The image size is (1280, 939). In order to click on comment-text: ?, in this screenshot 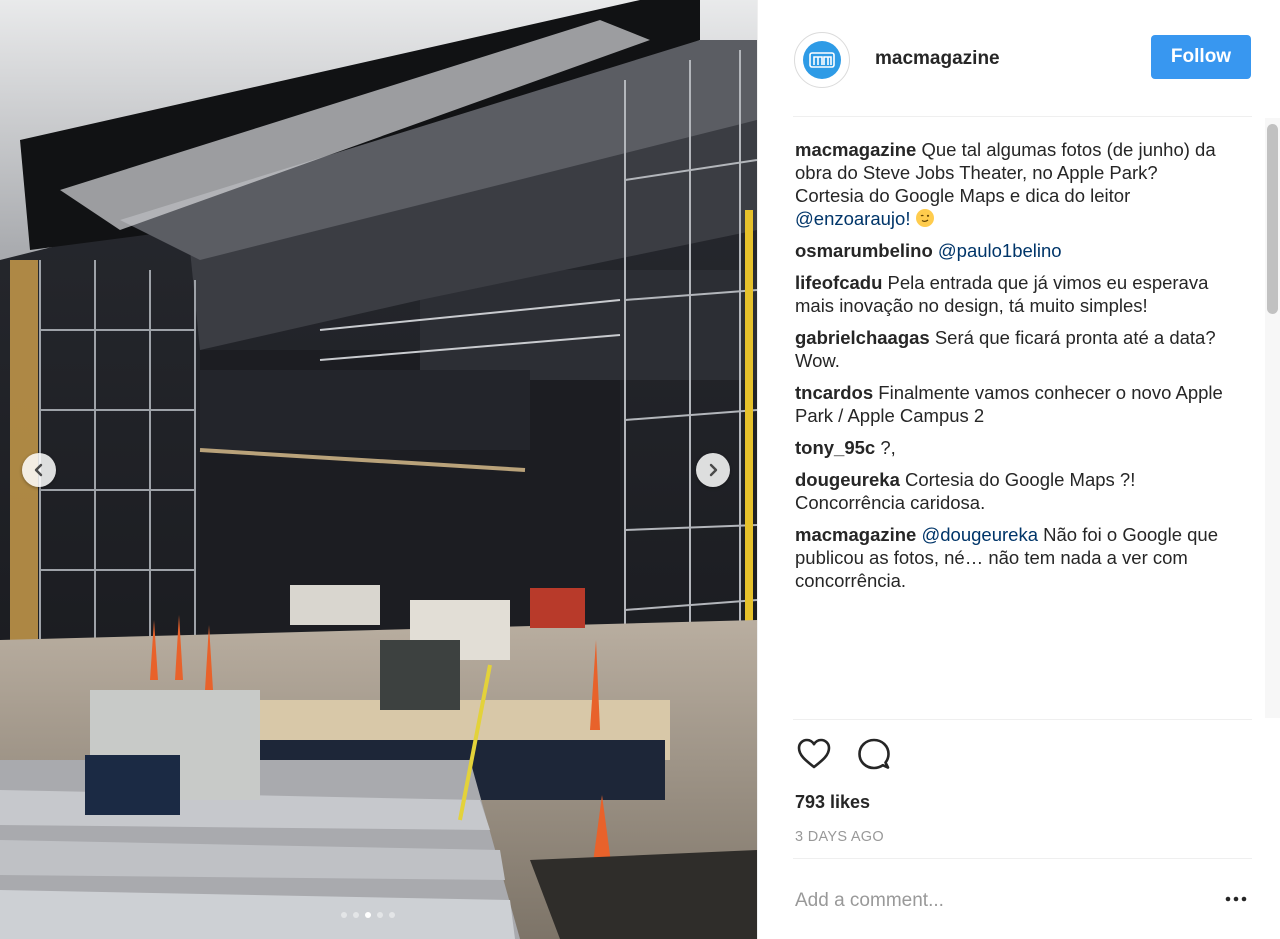, I will do `click(888, 447)`.